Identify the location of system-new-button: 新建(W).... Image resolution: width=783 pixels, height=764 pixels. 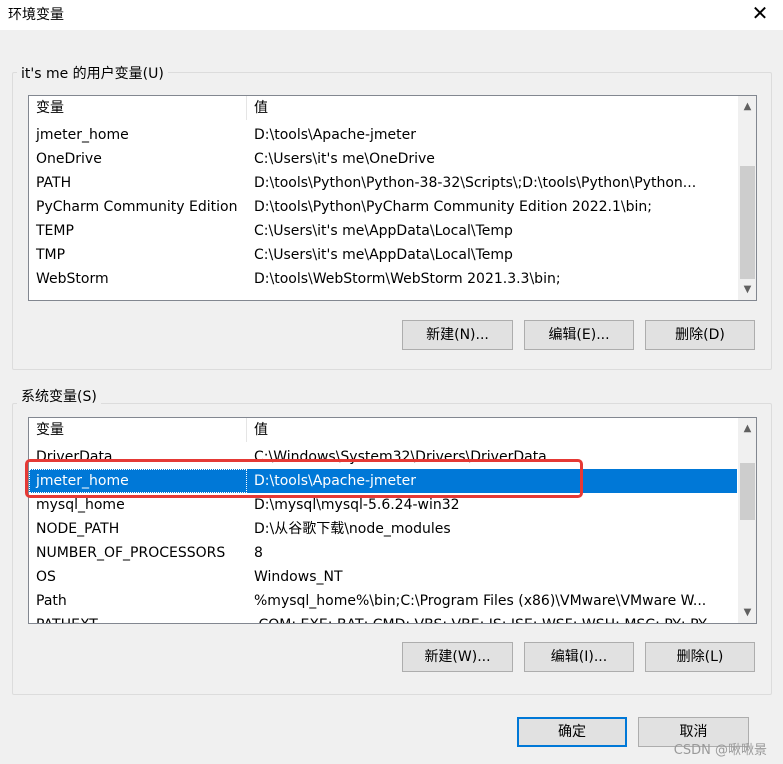
(457, 657).